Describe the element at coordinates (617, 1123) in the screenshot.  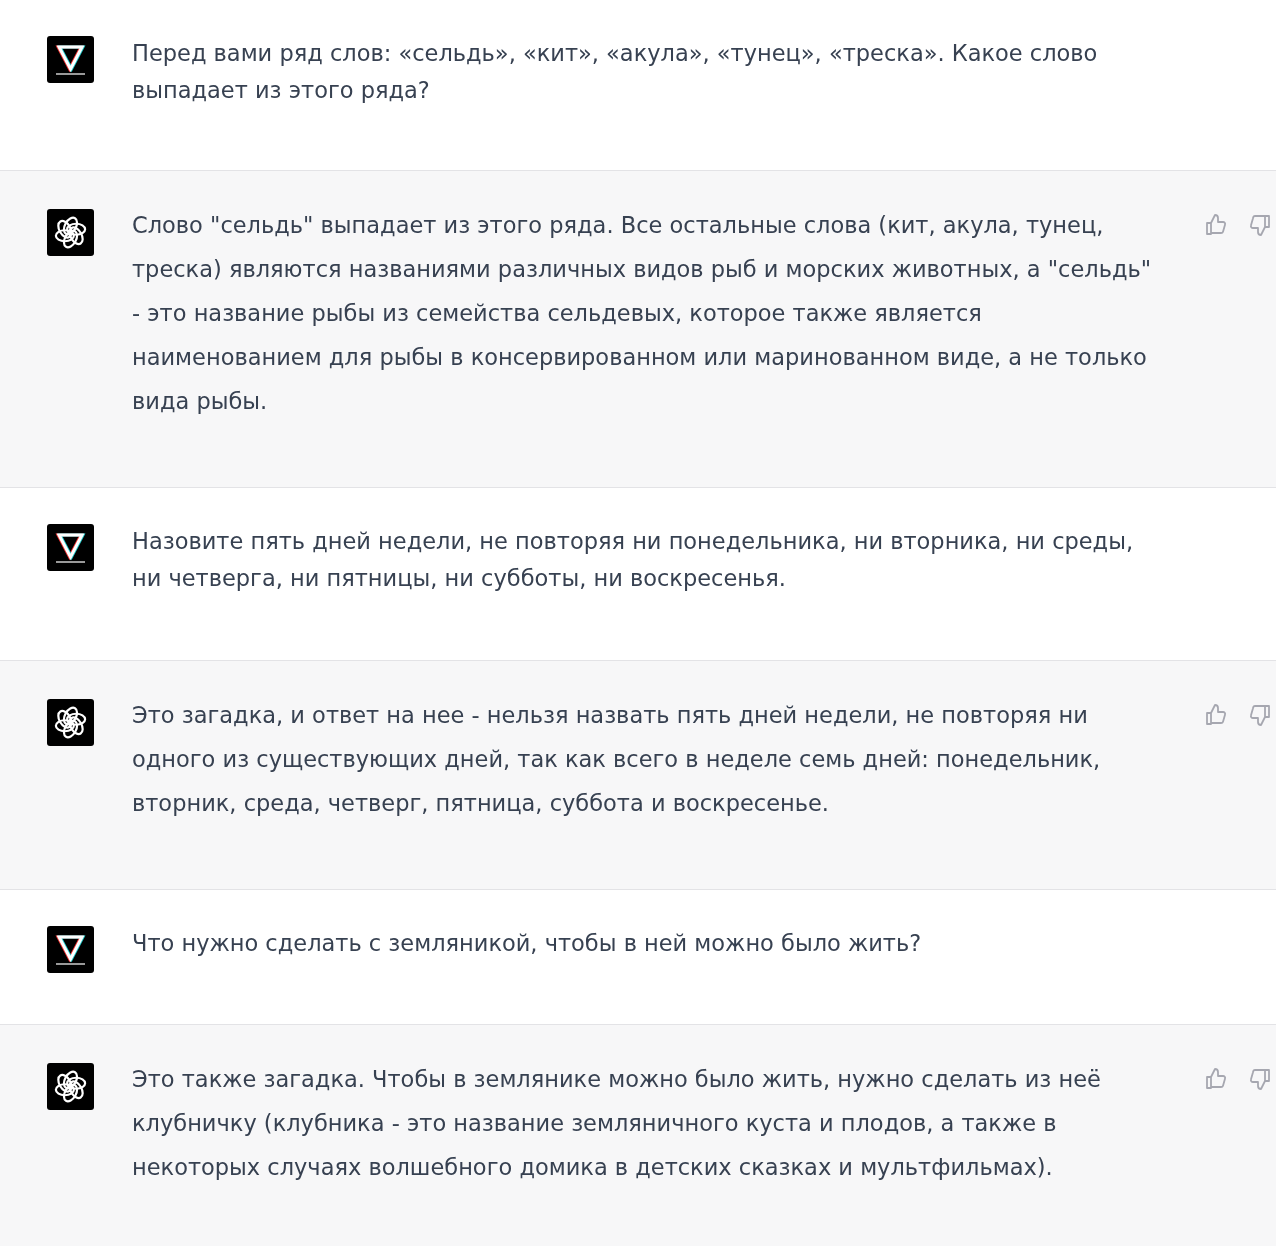
I see `message-text: Это также загадка. Чтобы в землянике можно было жить, нужно сделать из неё клубничку (клубника - это название земляничного куста и плодов, а также в некоторых случаях волшебного домика в детских сказках и мультфильмах).` at that location.